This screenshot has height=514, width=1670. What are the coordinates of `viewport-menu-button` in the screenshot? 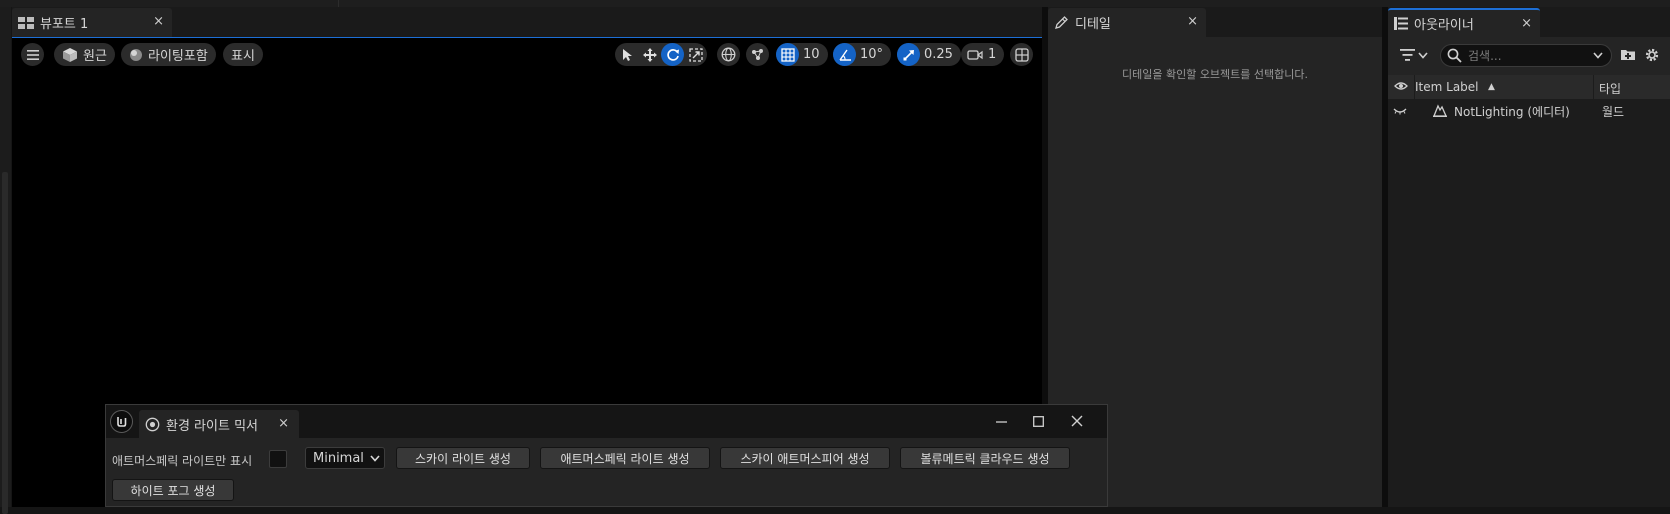 It's located at (32, 54).